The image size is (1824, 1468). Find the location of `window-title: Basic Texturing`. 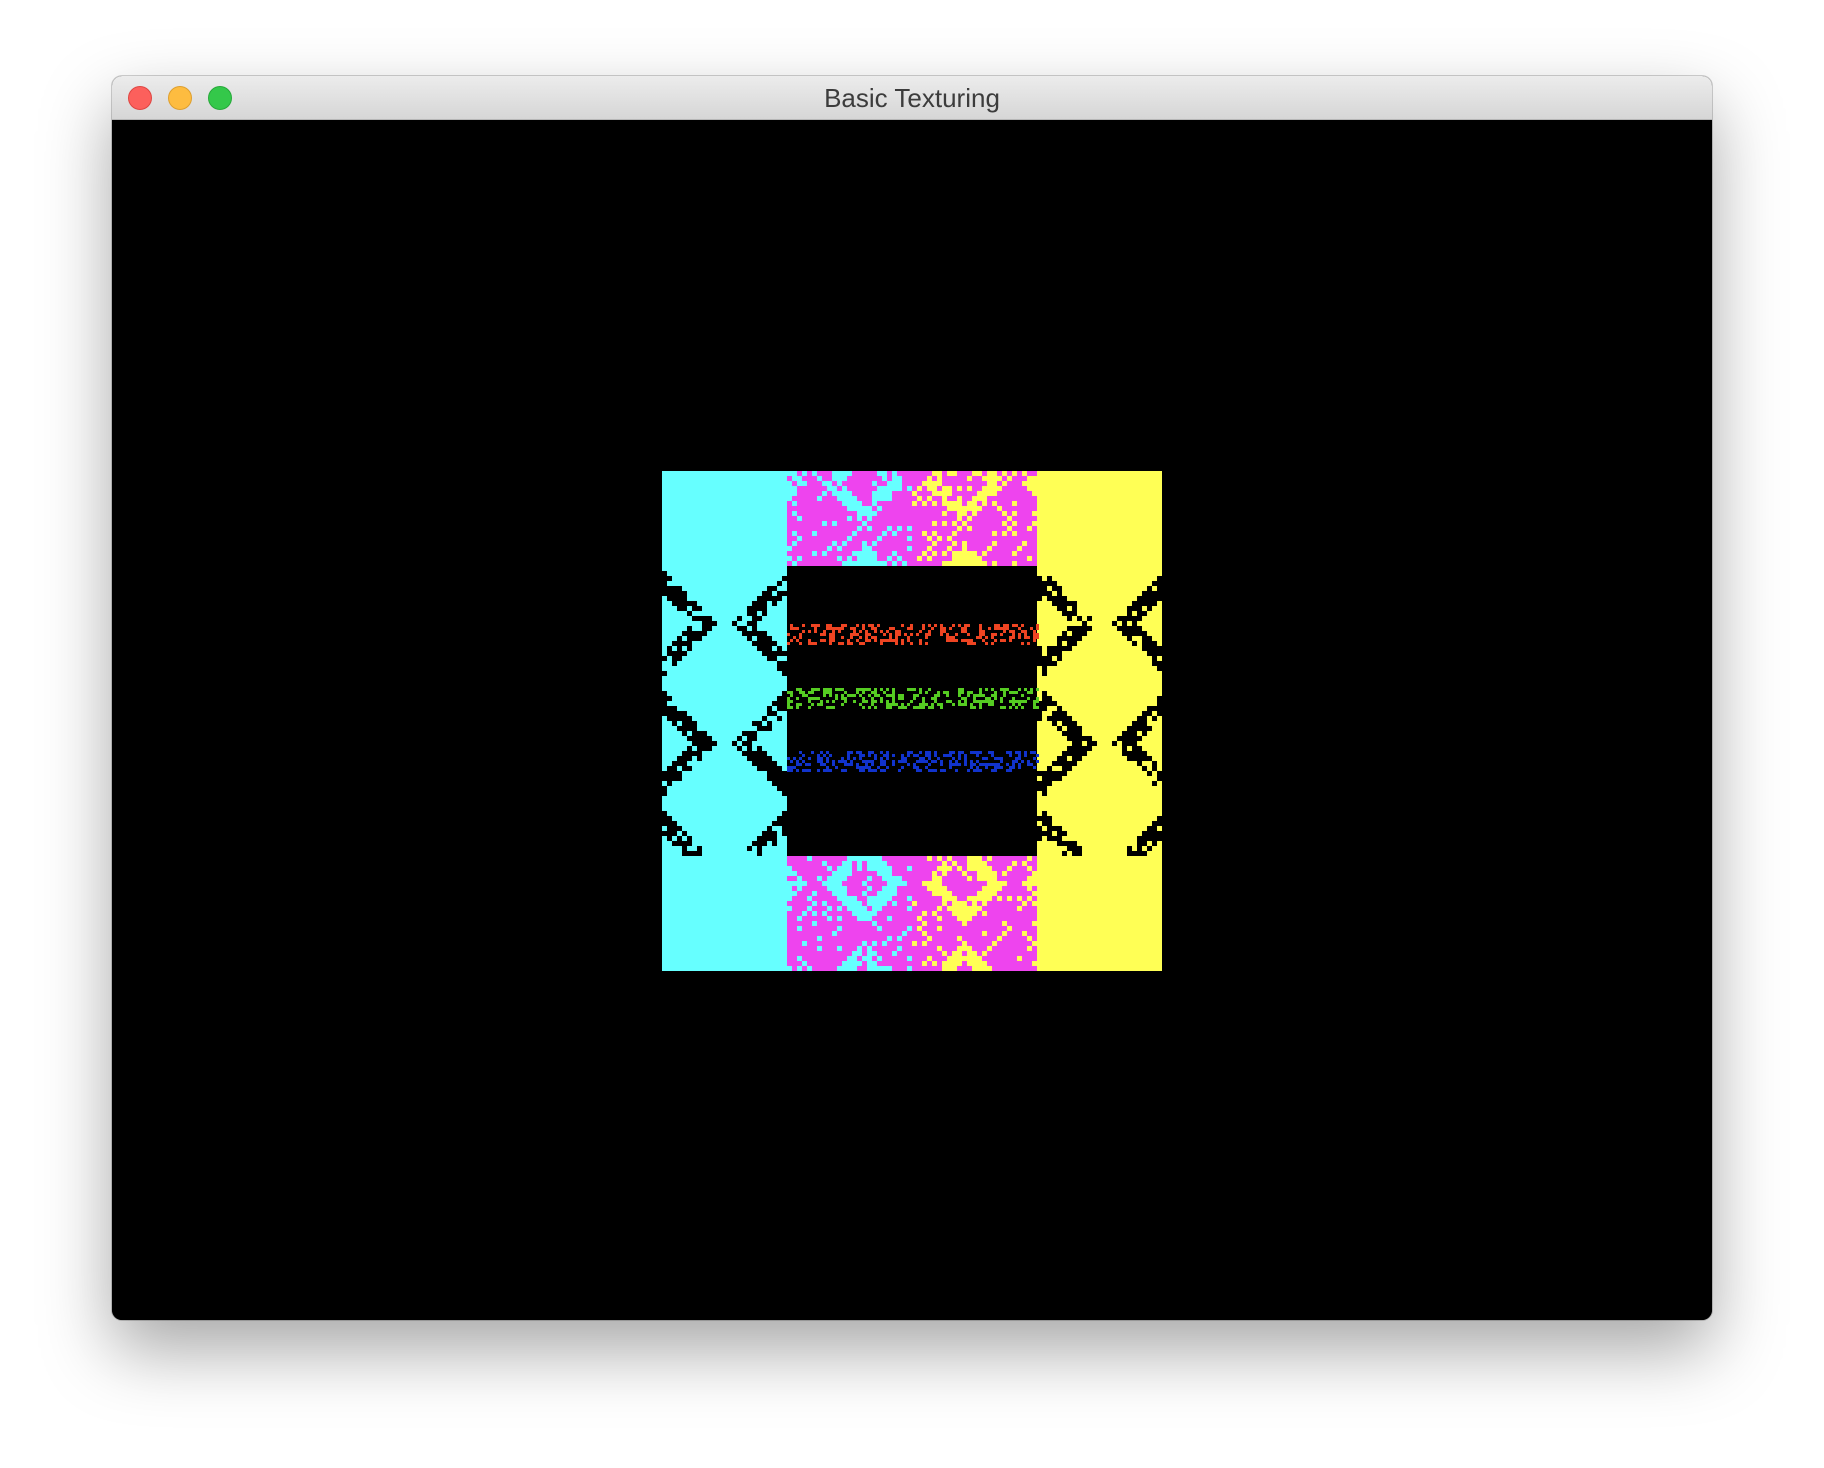

window-title: Basic Texturing is located at coordinates (912, 98).